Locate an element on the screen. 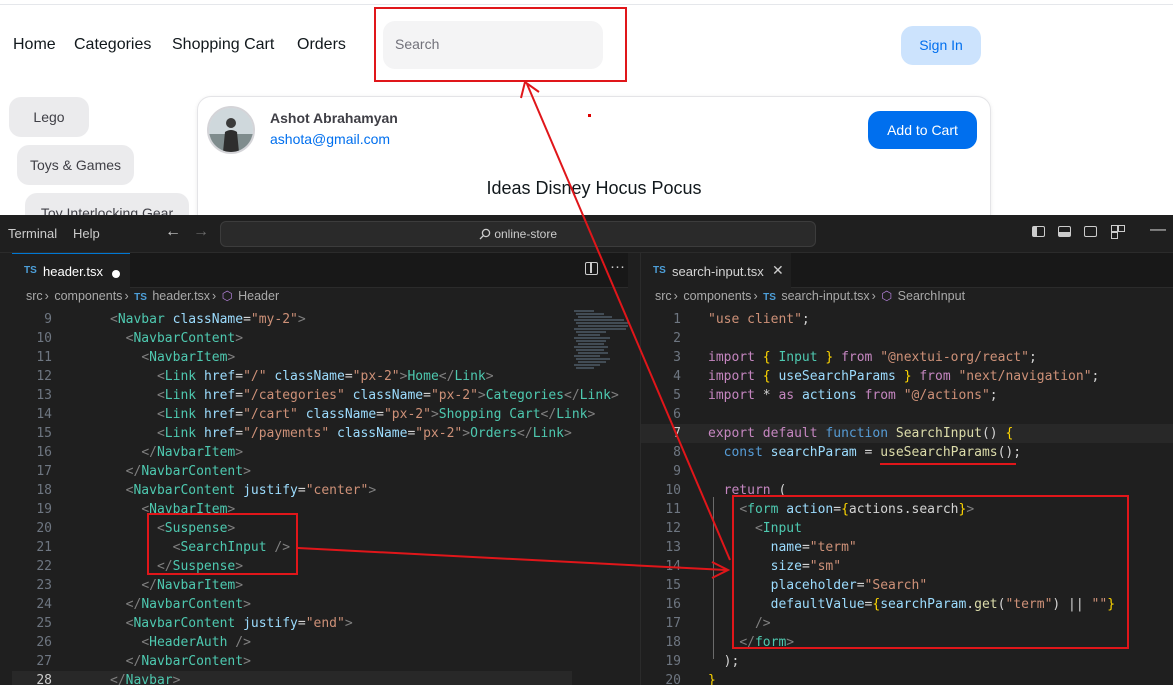  minimize-icon: — is located at coordinates (1158, 230).